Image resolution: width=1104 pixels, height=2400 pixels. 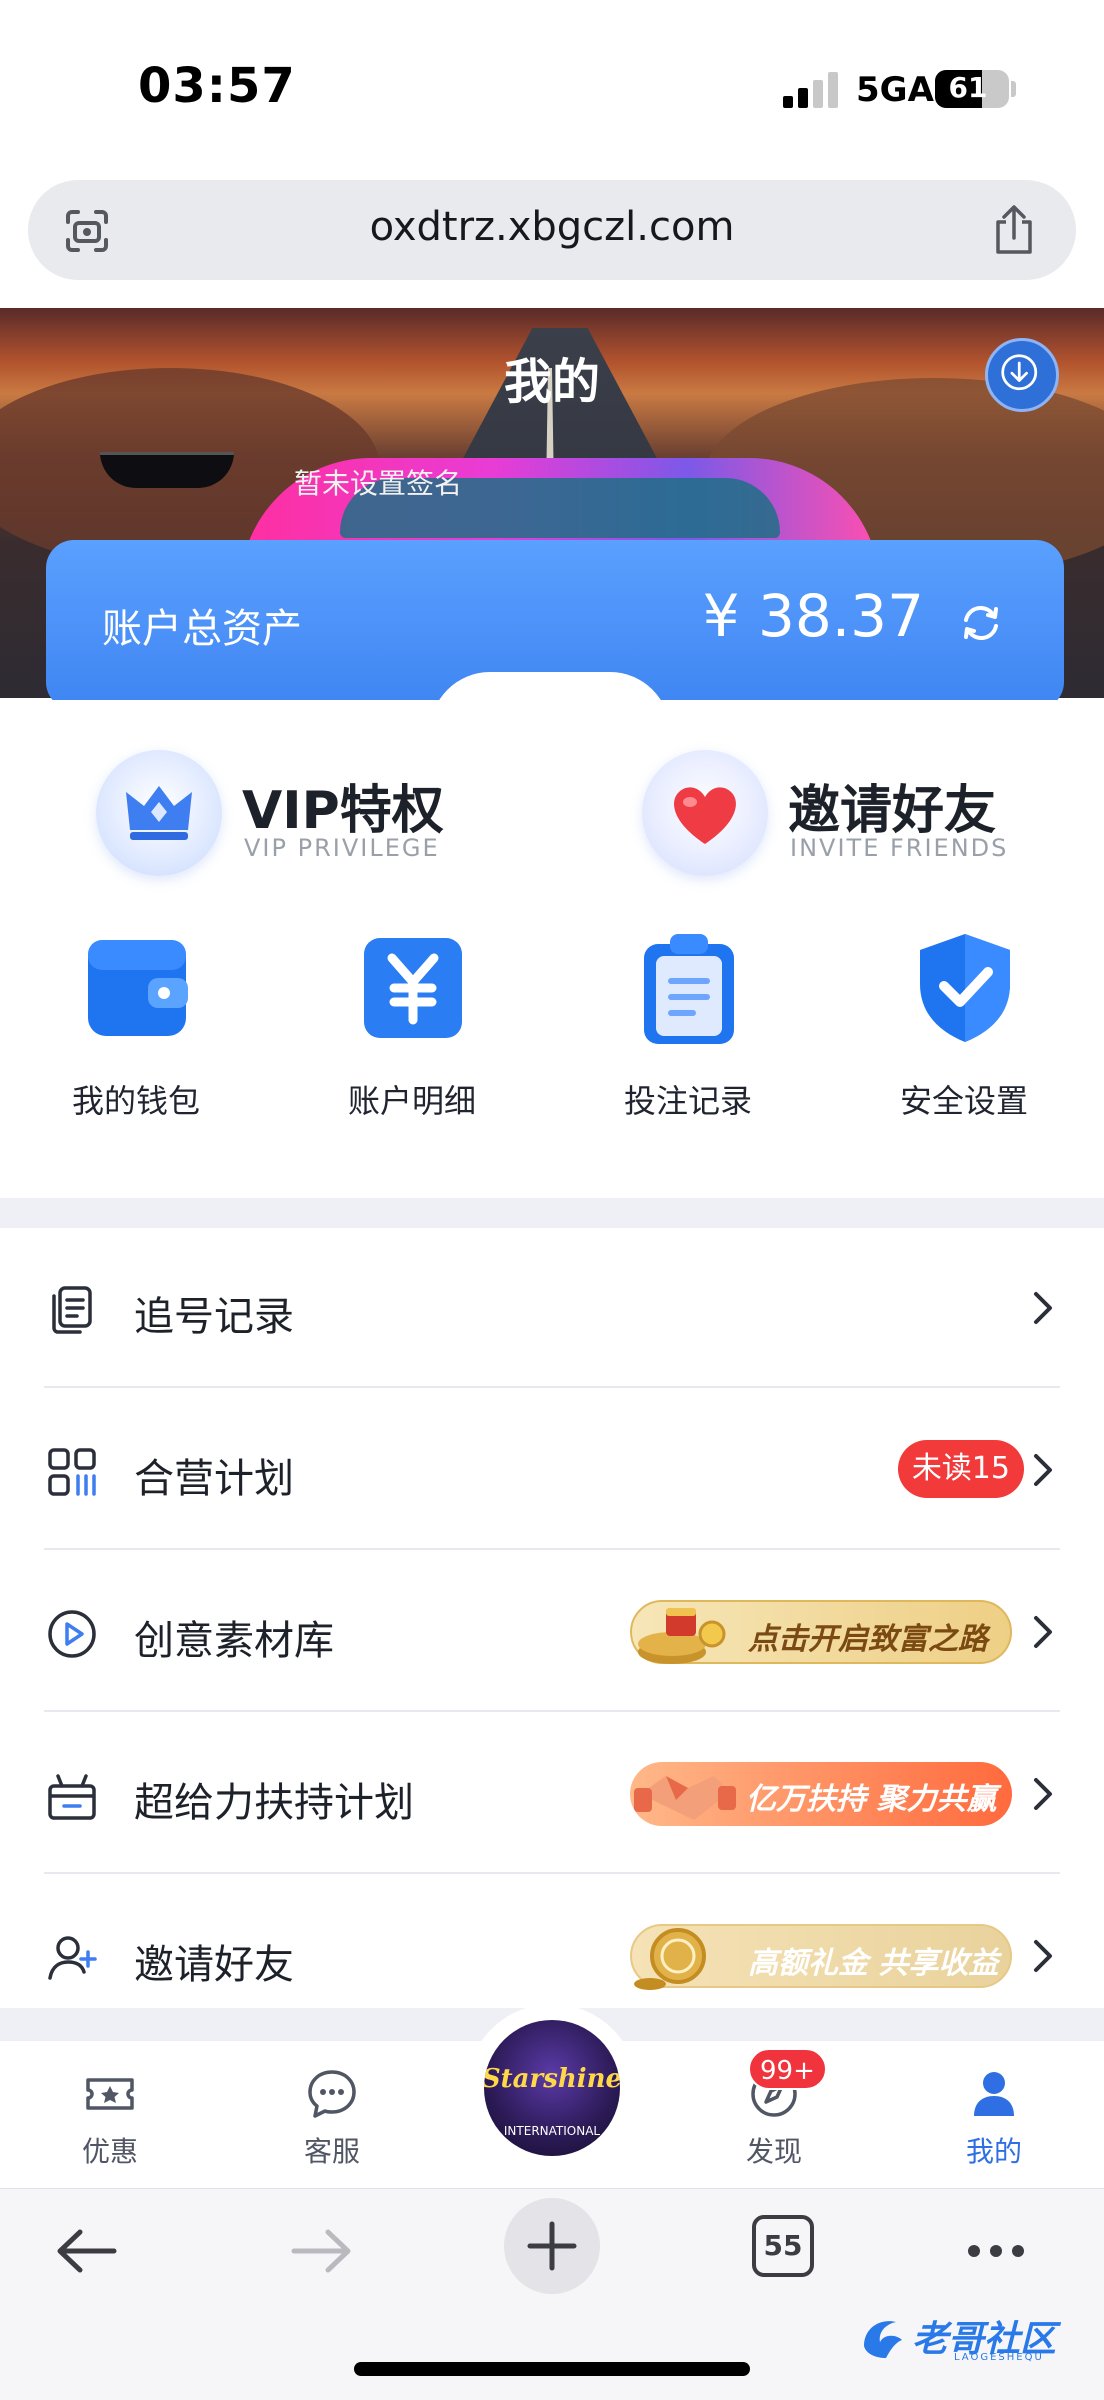 I want to click on unread-badge: 未读15, so click(x=960, y=1469).